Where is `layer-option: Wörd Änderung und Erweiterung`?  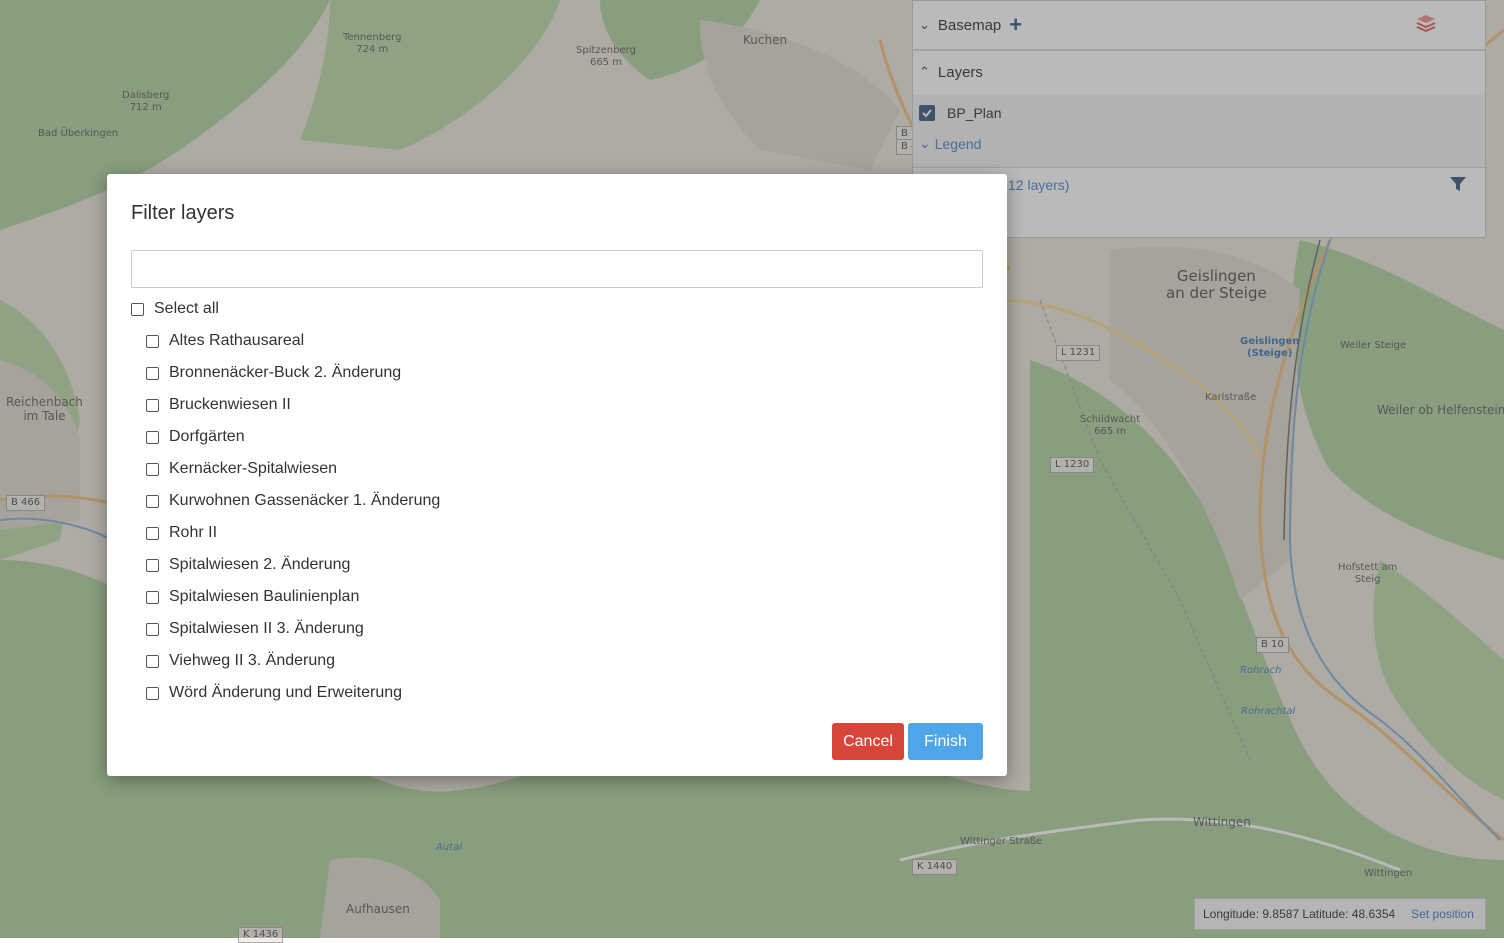 layer-option: Wörd Änderung und Erweiterung is located at coordinates (274, 693).